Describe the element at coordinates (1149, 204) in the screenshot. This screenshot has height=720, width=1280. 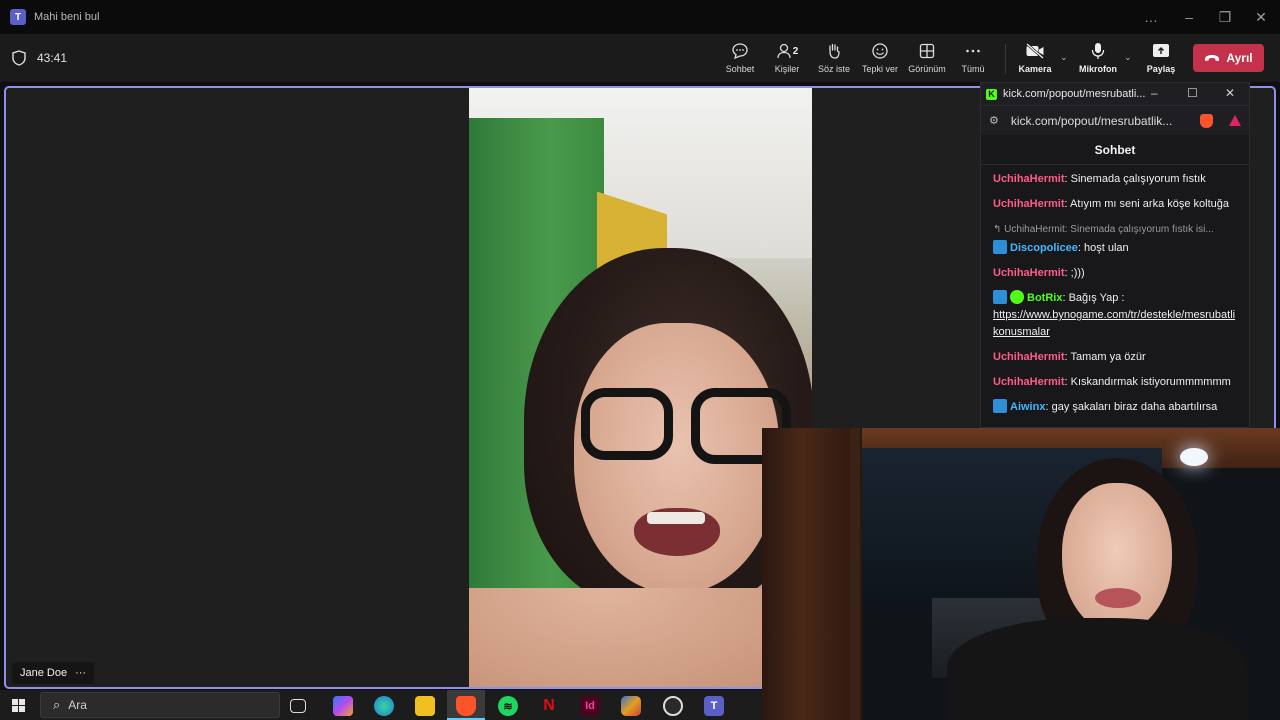
I see `chat-text: Atıyım mı seni arka köşe koltuğa` at that location.